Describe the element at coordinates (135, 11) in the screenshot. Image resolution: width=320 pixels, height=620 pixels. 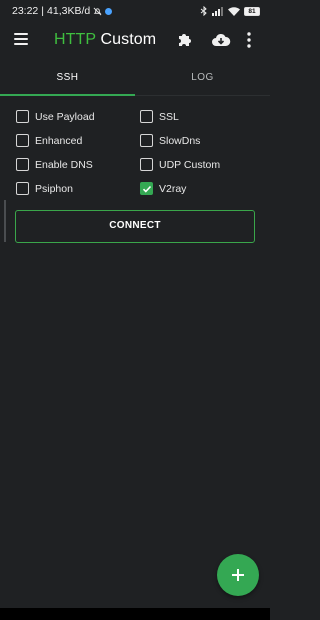
I see `status-bar: 23:22 | 41,3KB/d 81` at that location.